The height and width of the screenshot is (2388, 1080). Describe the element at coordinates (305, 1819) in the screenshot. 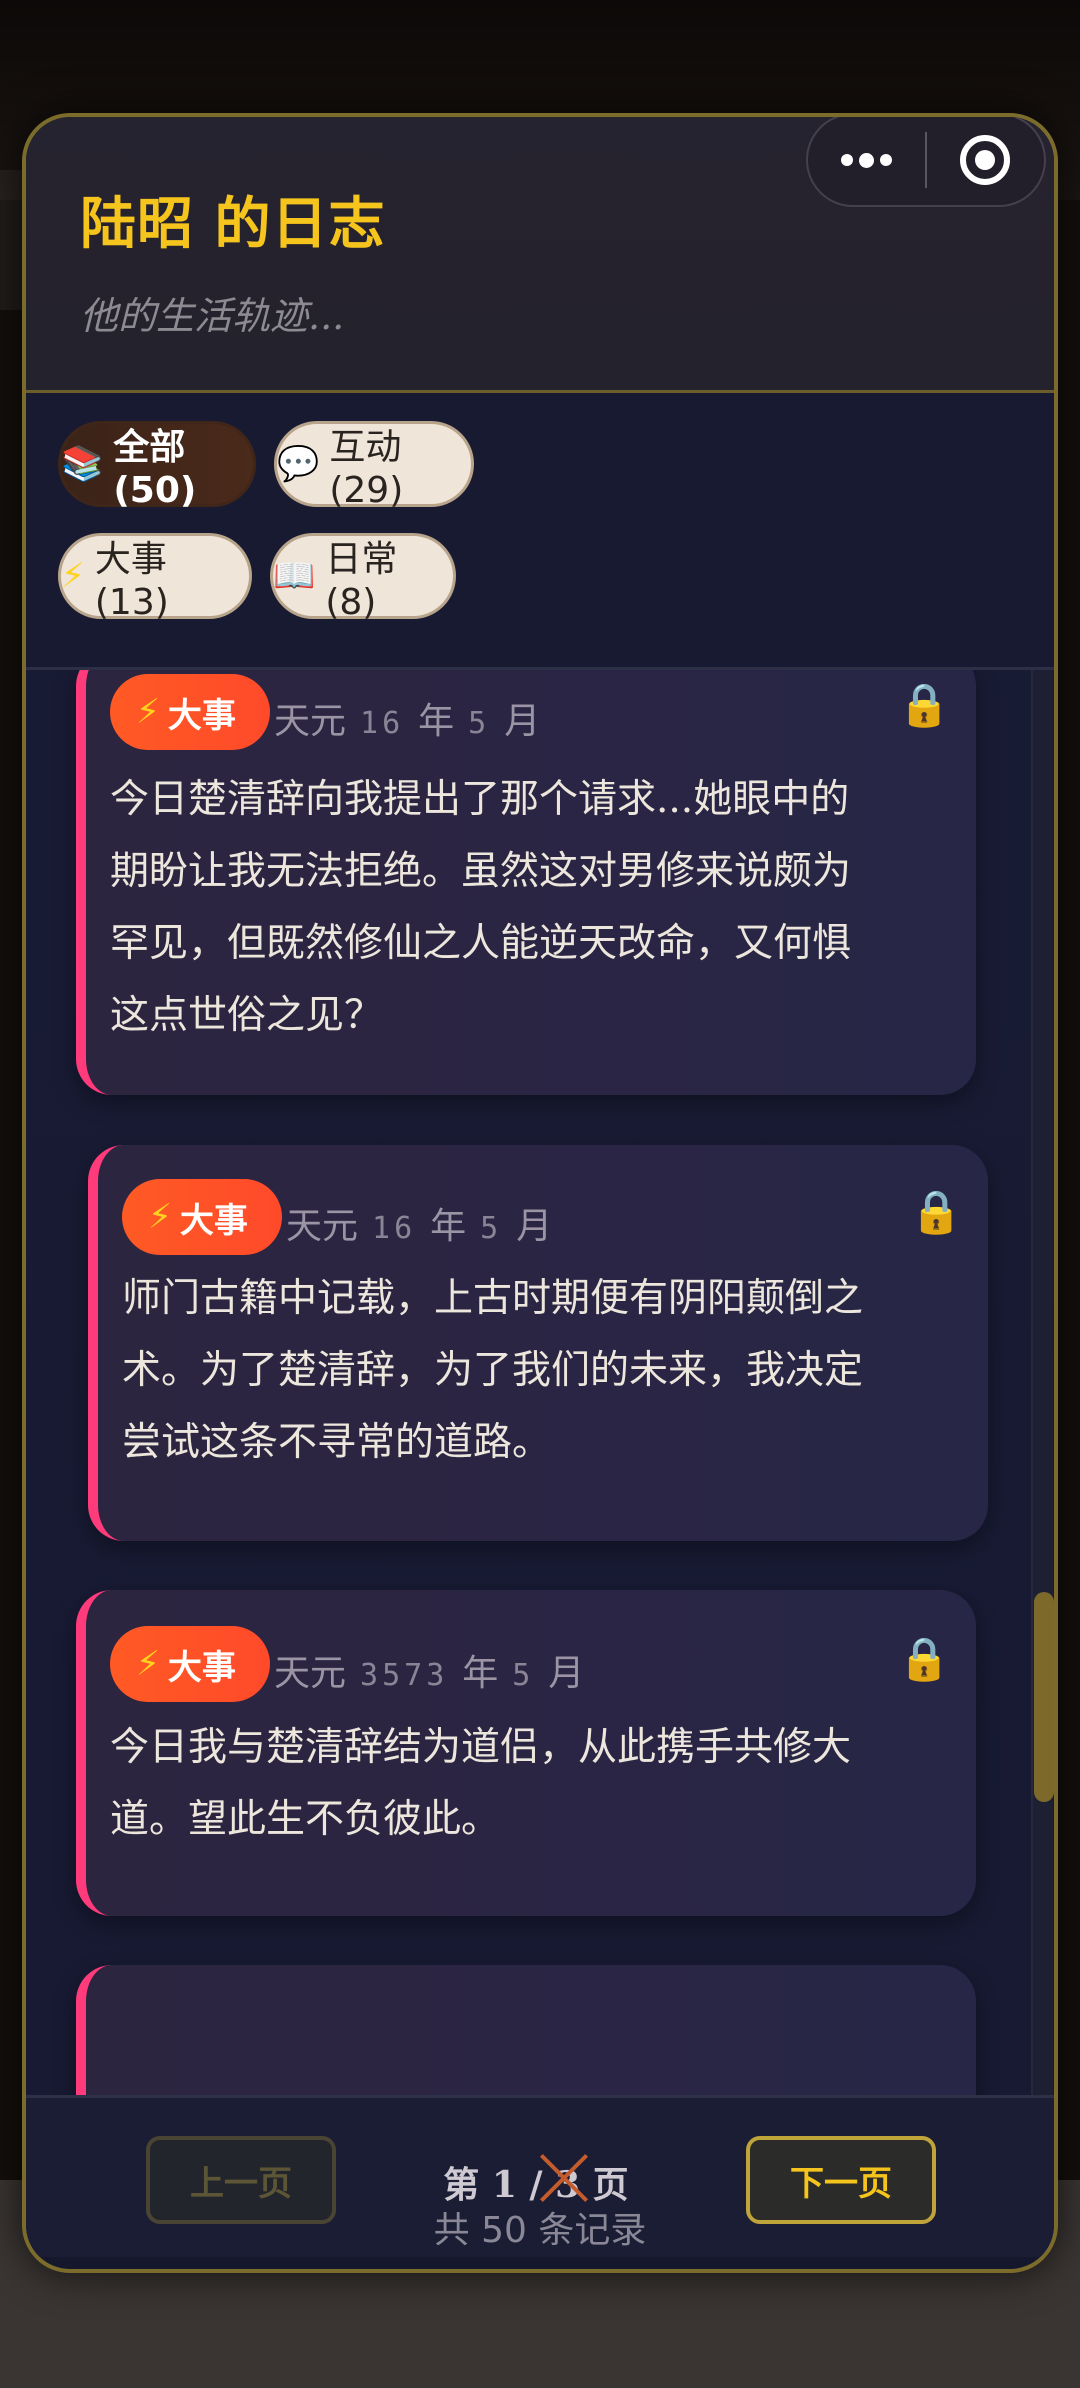

I see `entry-text-line: 道。望此生不负彼此。` at that location.